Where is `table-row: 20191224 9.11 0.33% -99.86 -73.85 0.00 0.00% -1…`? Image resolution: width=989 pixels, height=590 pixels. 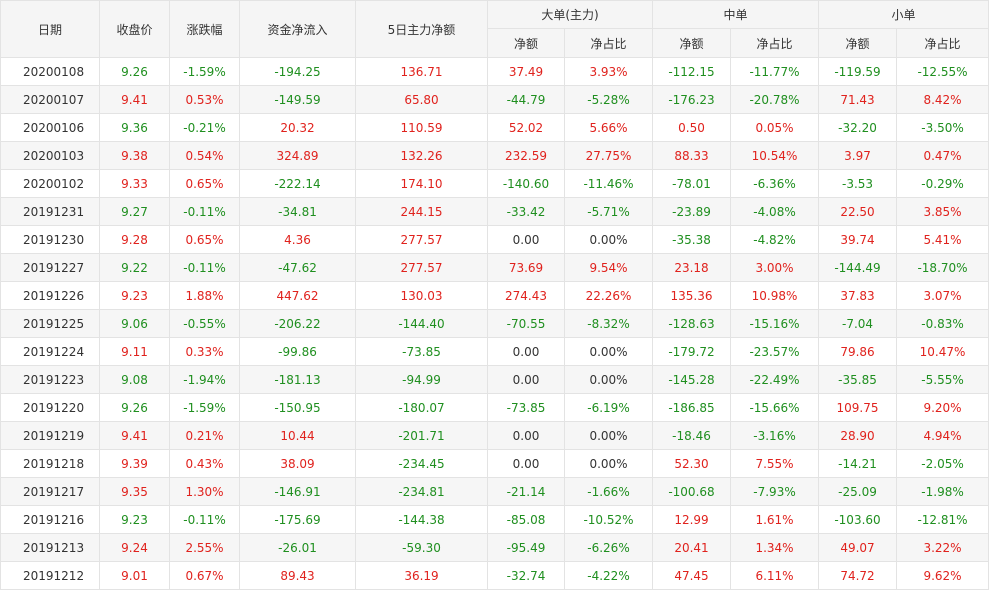 table-row: 20191224 9.11 0.33% -99.86 -73.85 0.00 0.00% -1… is located at coordinates (494, 351).